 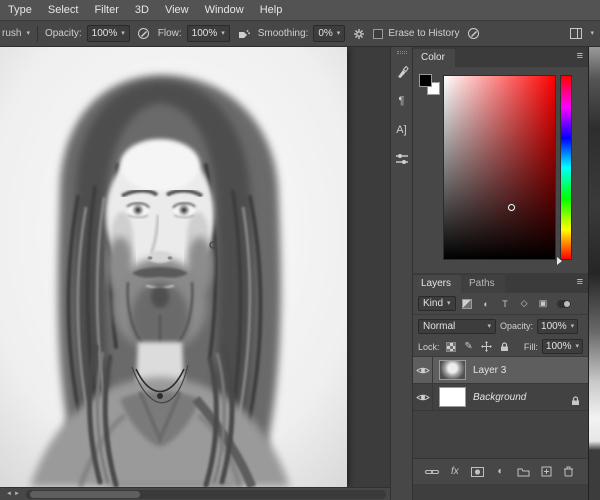 I want to click on layers-opacity-value: 100%, so click(x=554, y=326).